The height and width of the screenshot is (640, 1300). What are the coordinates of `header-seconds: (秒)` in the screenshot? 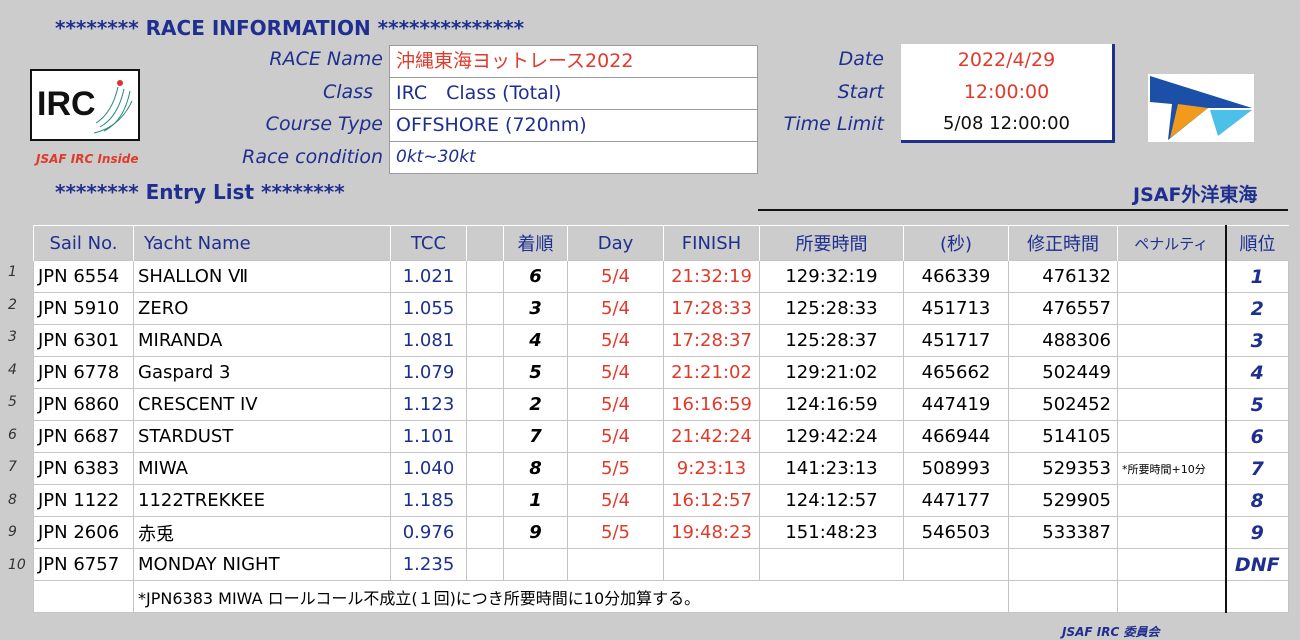 It's located at (956, 243).